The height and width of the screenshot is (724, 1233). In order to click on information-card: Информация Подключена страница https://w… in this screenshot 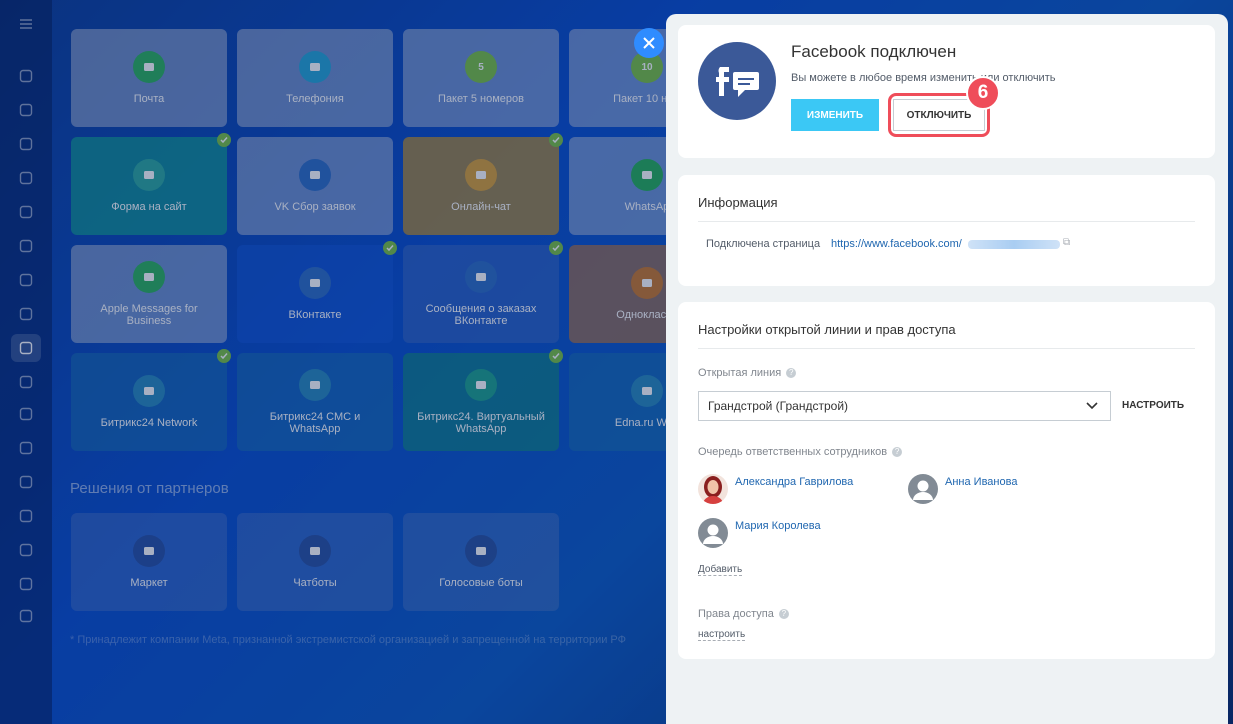, I will do `click(946, 230)`.